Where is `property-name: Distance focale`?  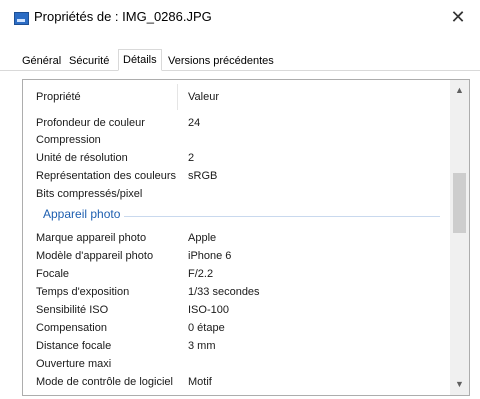
property-name: Distance focale is located at coordinates (74, 346).